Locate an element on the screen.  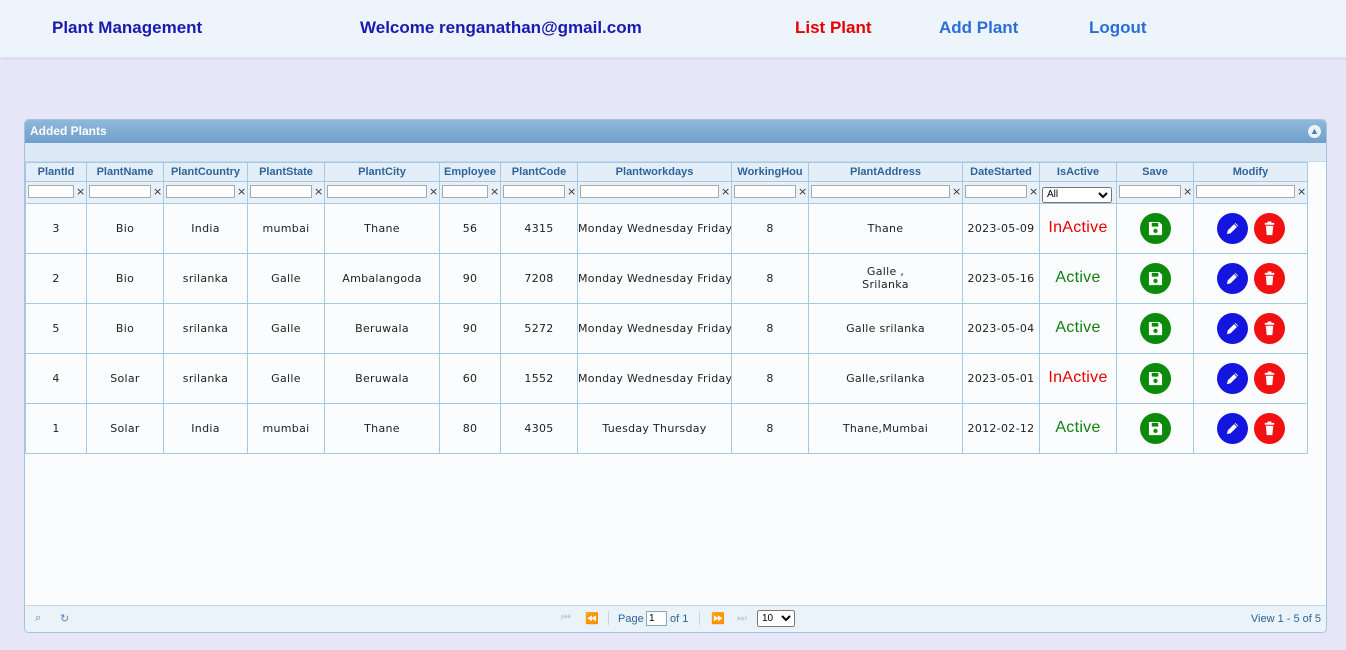
nav-list-plant-link: List Plant is located at coordinates (833, 28).